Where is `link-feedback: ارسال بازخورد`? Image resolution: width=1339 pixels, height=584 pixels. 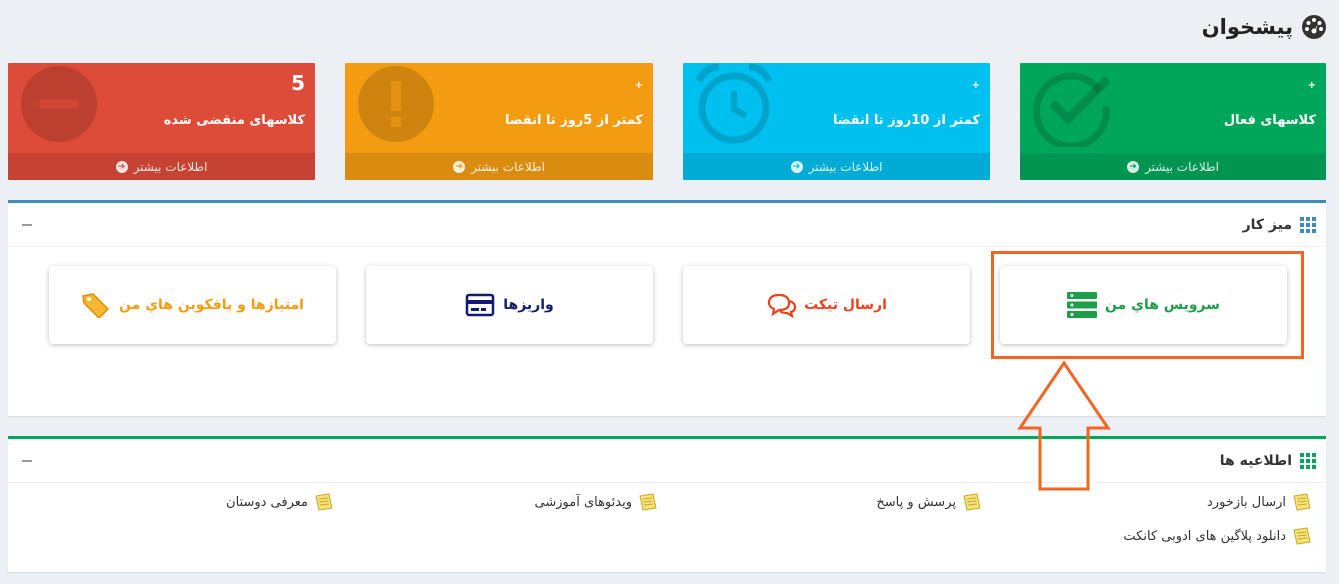
link-feedback: ارسال بازخورد is located at coordinates (1259, 502).